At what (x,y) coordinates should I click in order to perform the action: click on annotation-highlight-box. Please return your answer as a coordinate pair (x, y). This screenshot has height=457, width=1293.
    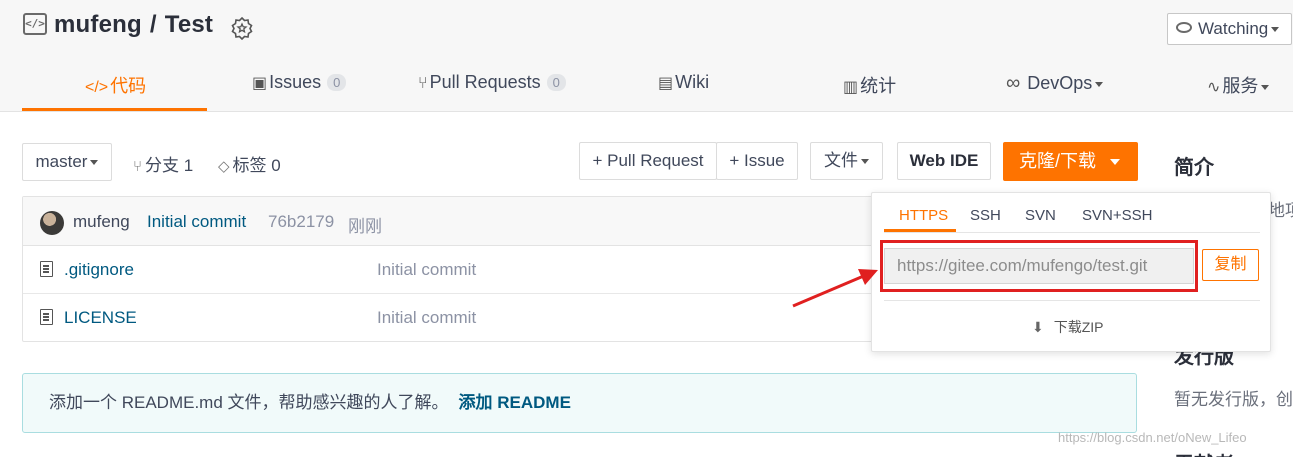
    Looking at the image, I should click on (1039, 266).